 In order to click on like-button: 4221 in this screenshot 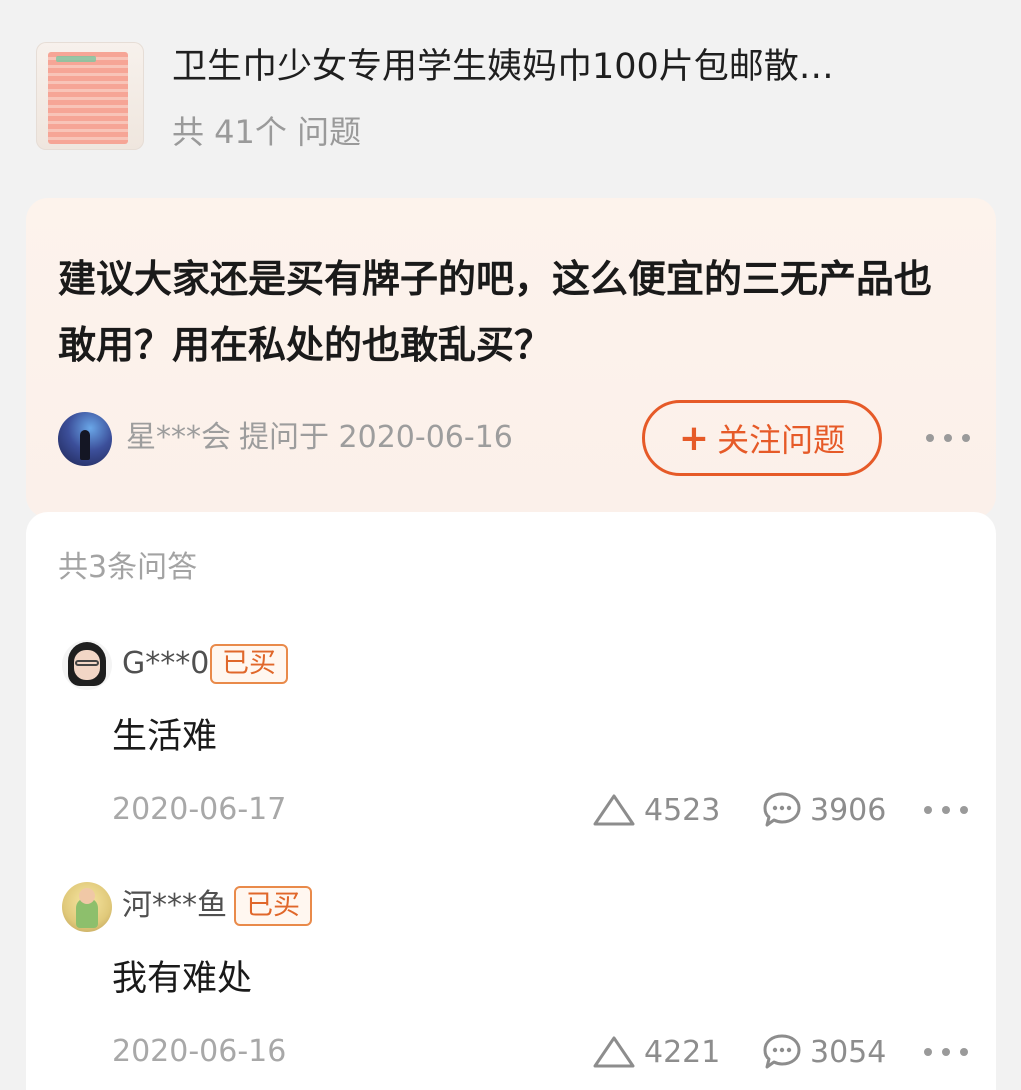, I will do `click(656, 1052)`.